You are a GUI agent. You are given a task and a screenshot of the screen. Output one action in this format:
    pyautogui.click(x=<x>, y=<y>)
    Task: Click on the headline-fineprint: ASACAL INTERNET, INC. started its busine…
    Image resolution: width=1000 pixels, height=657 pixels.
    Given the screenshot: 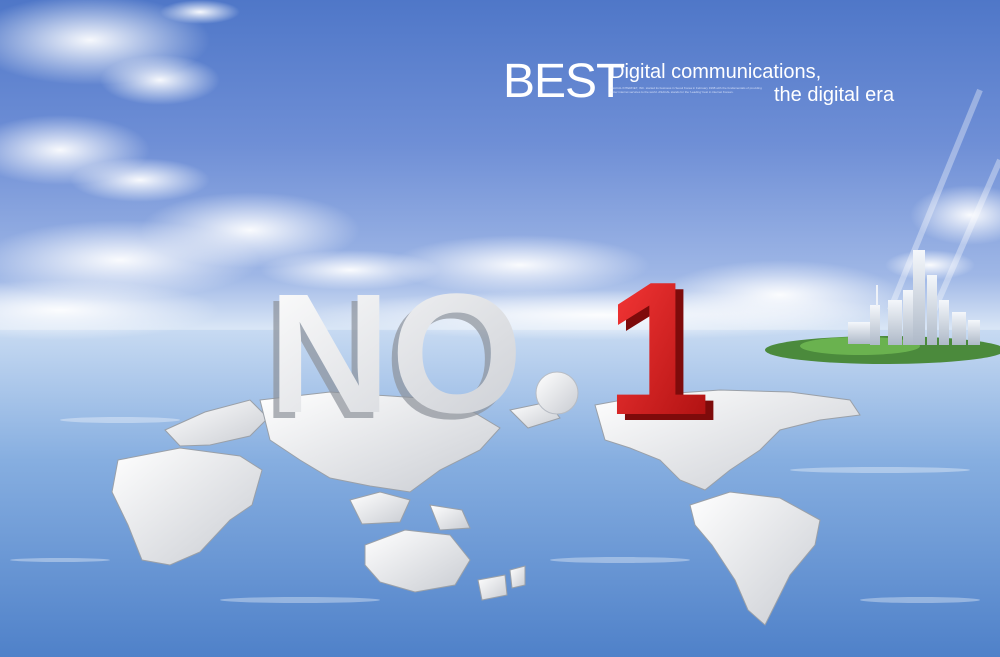 What is the action you would take?
    pyautogui.click(x=686, y=90)
    